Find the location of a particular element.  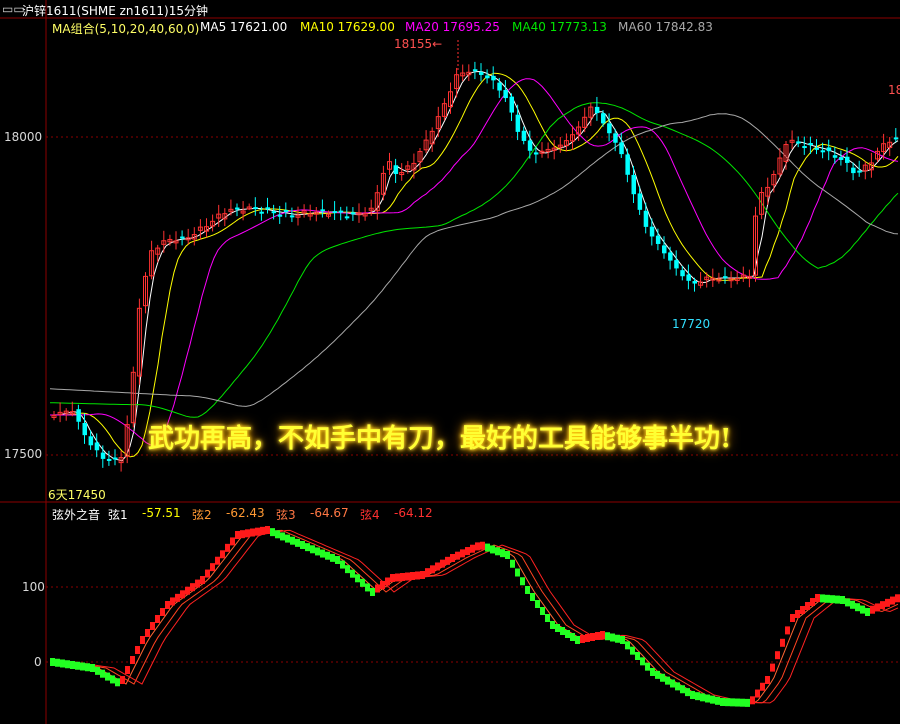

line4-label: 弦4 is located at coordinates (370, 515).